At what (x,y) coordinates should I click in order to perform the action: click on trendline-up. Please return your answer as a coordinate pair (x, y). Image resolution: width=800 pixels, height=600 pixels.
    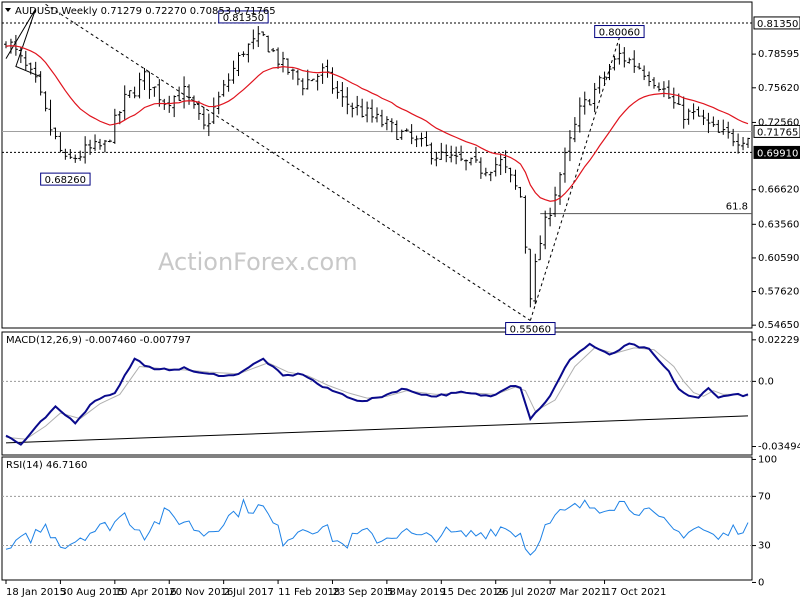
    Looking at the image, I should click on (574, 179).